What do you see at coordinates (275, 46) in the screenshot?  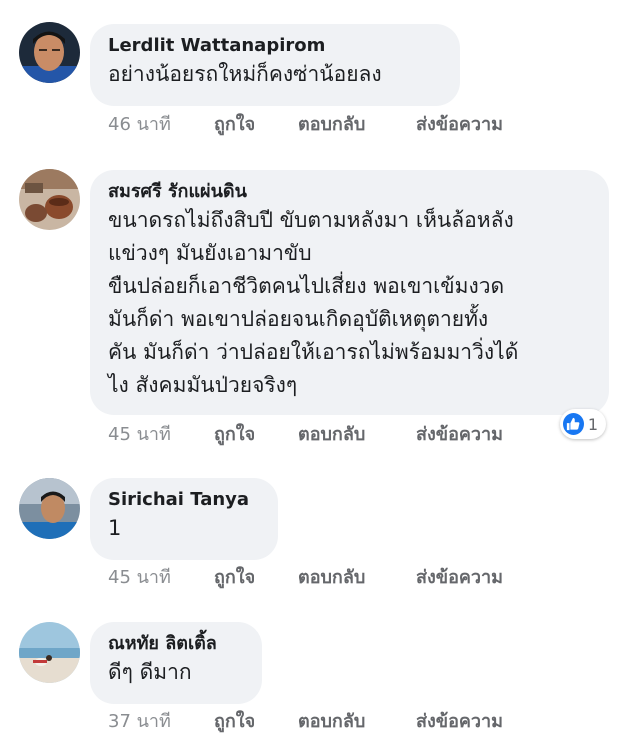 I see `comment-author: Lerdlit Wattanapirom` at bounding box center [275, 46].